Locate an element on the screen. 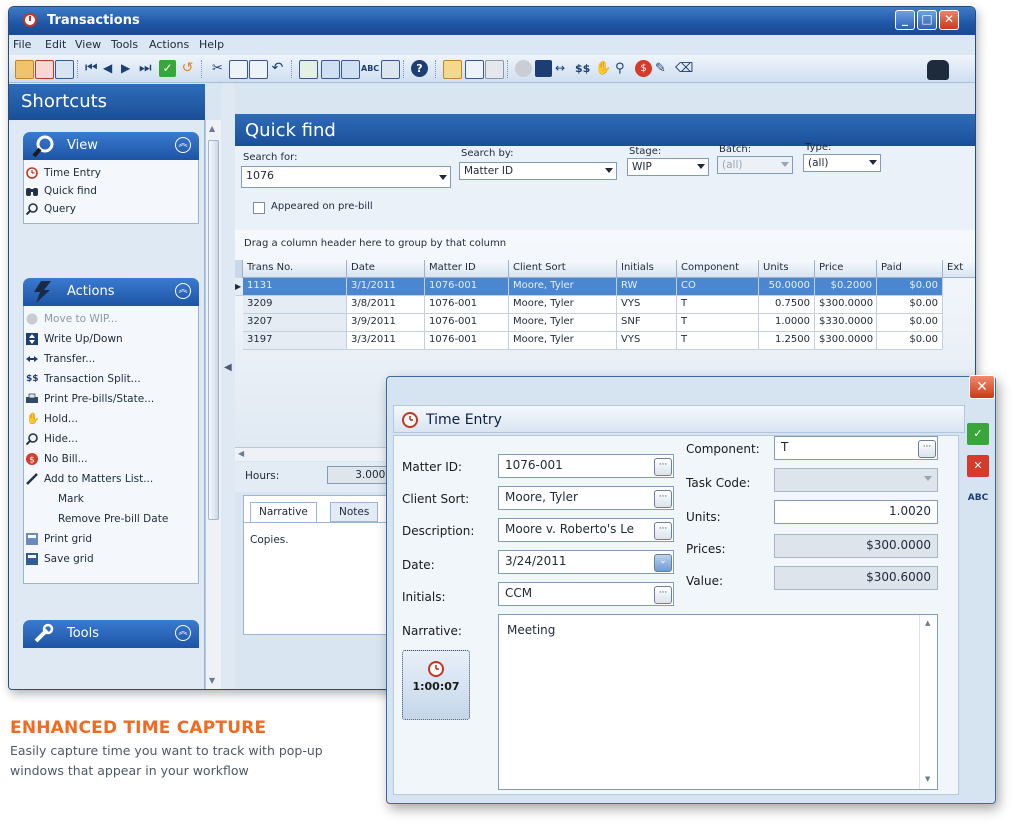  menu-help: Help is located at coordinates (211, 44).